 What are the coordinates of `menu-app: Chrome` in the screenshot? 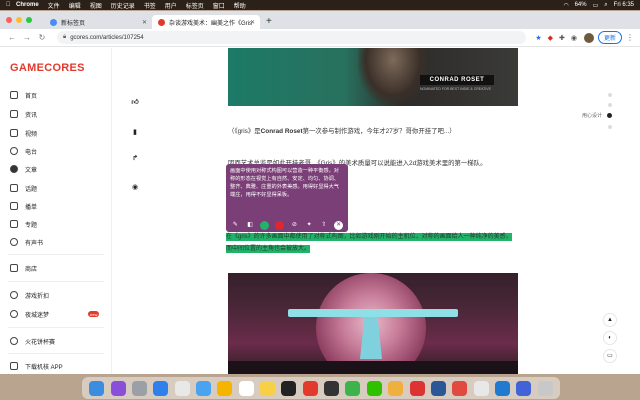 It's located at (27, 5).